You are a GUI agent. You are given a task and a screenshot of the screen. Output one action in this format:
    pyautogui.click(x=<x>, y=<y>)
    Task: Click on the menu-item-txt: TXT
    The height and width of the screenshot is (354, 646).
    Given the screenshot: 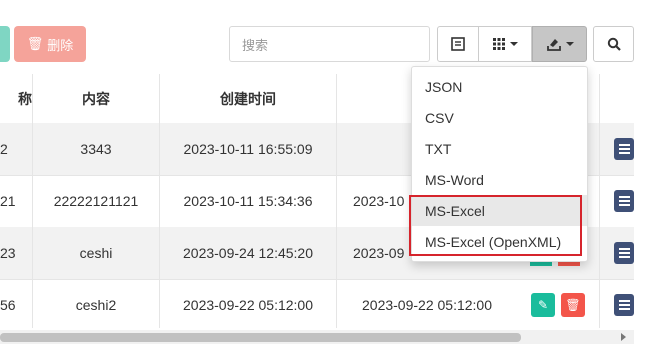 What is the action you would take?
    pyautogui.click(x=499, y=148)
    